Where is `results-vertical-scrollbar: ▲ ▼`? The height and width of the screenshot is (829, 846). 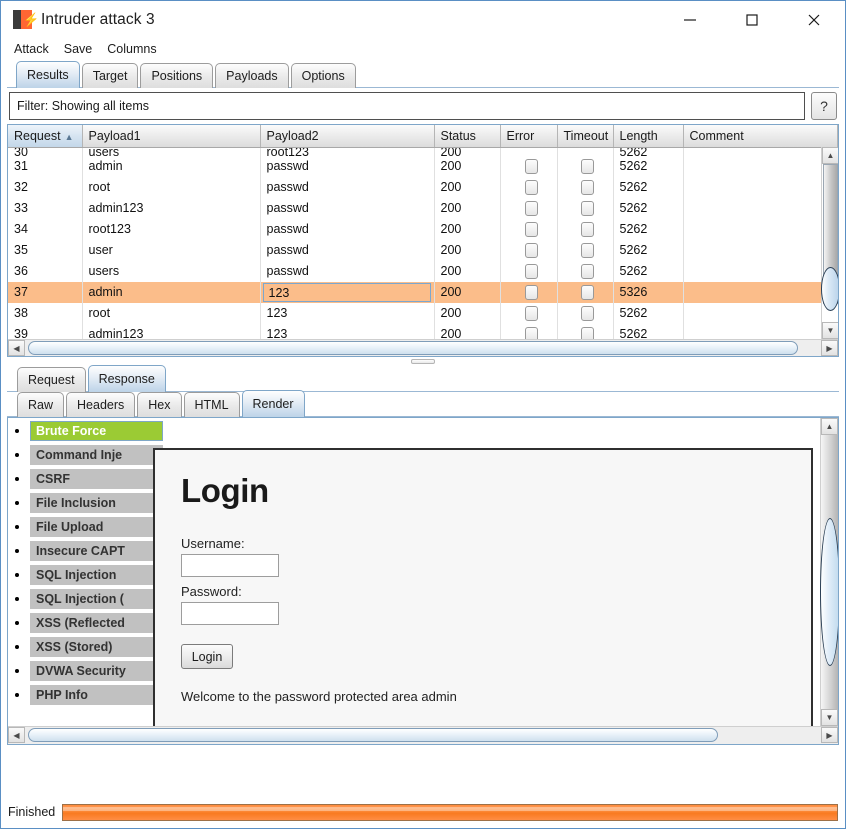 results-vertical-scrollbar: ▲ ▼ is located at coordinates (829, 243).